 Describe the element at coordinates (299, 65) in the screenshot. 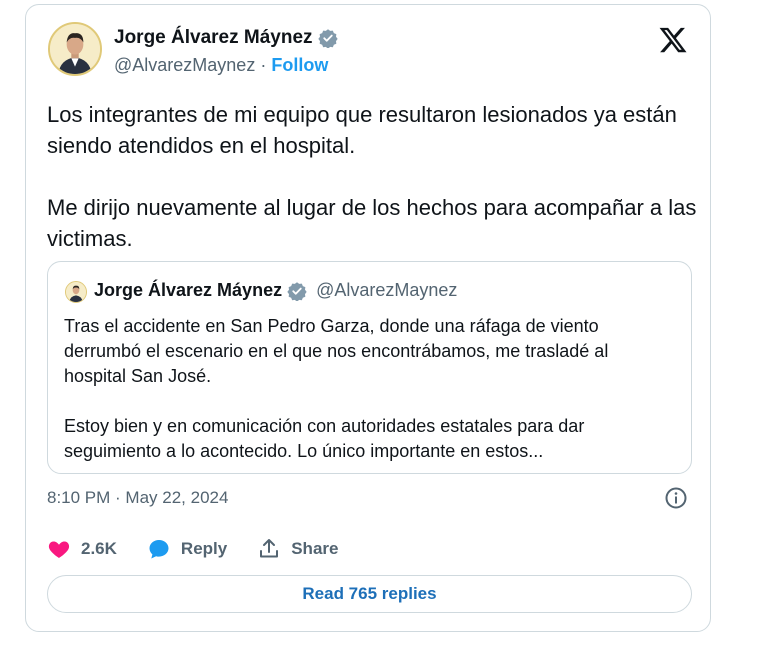

I see `follow-button: Follow` at that location.